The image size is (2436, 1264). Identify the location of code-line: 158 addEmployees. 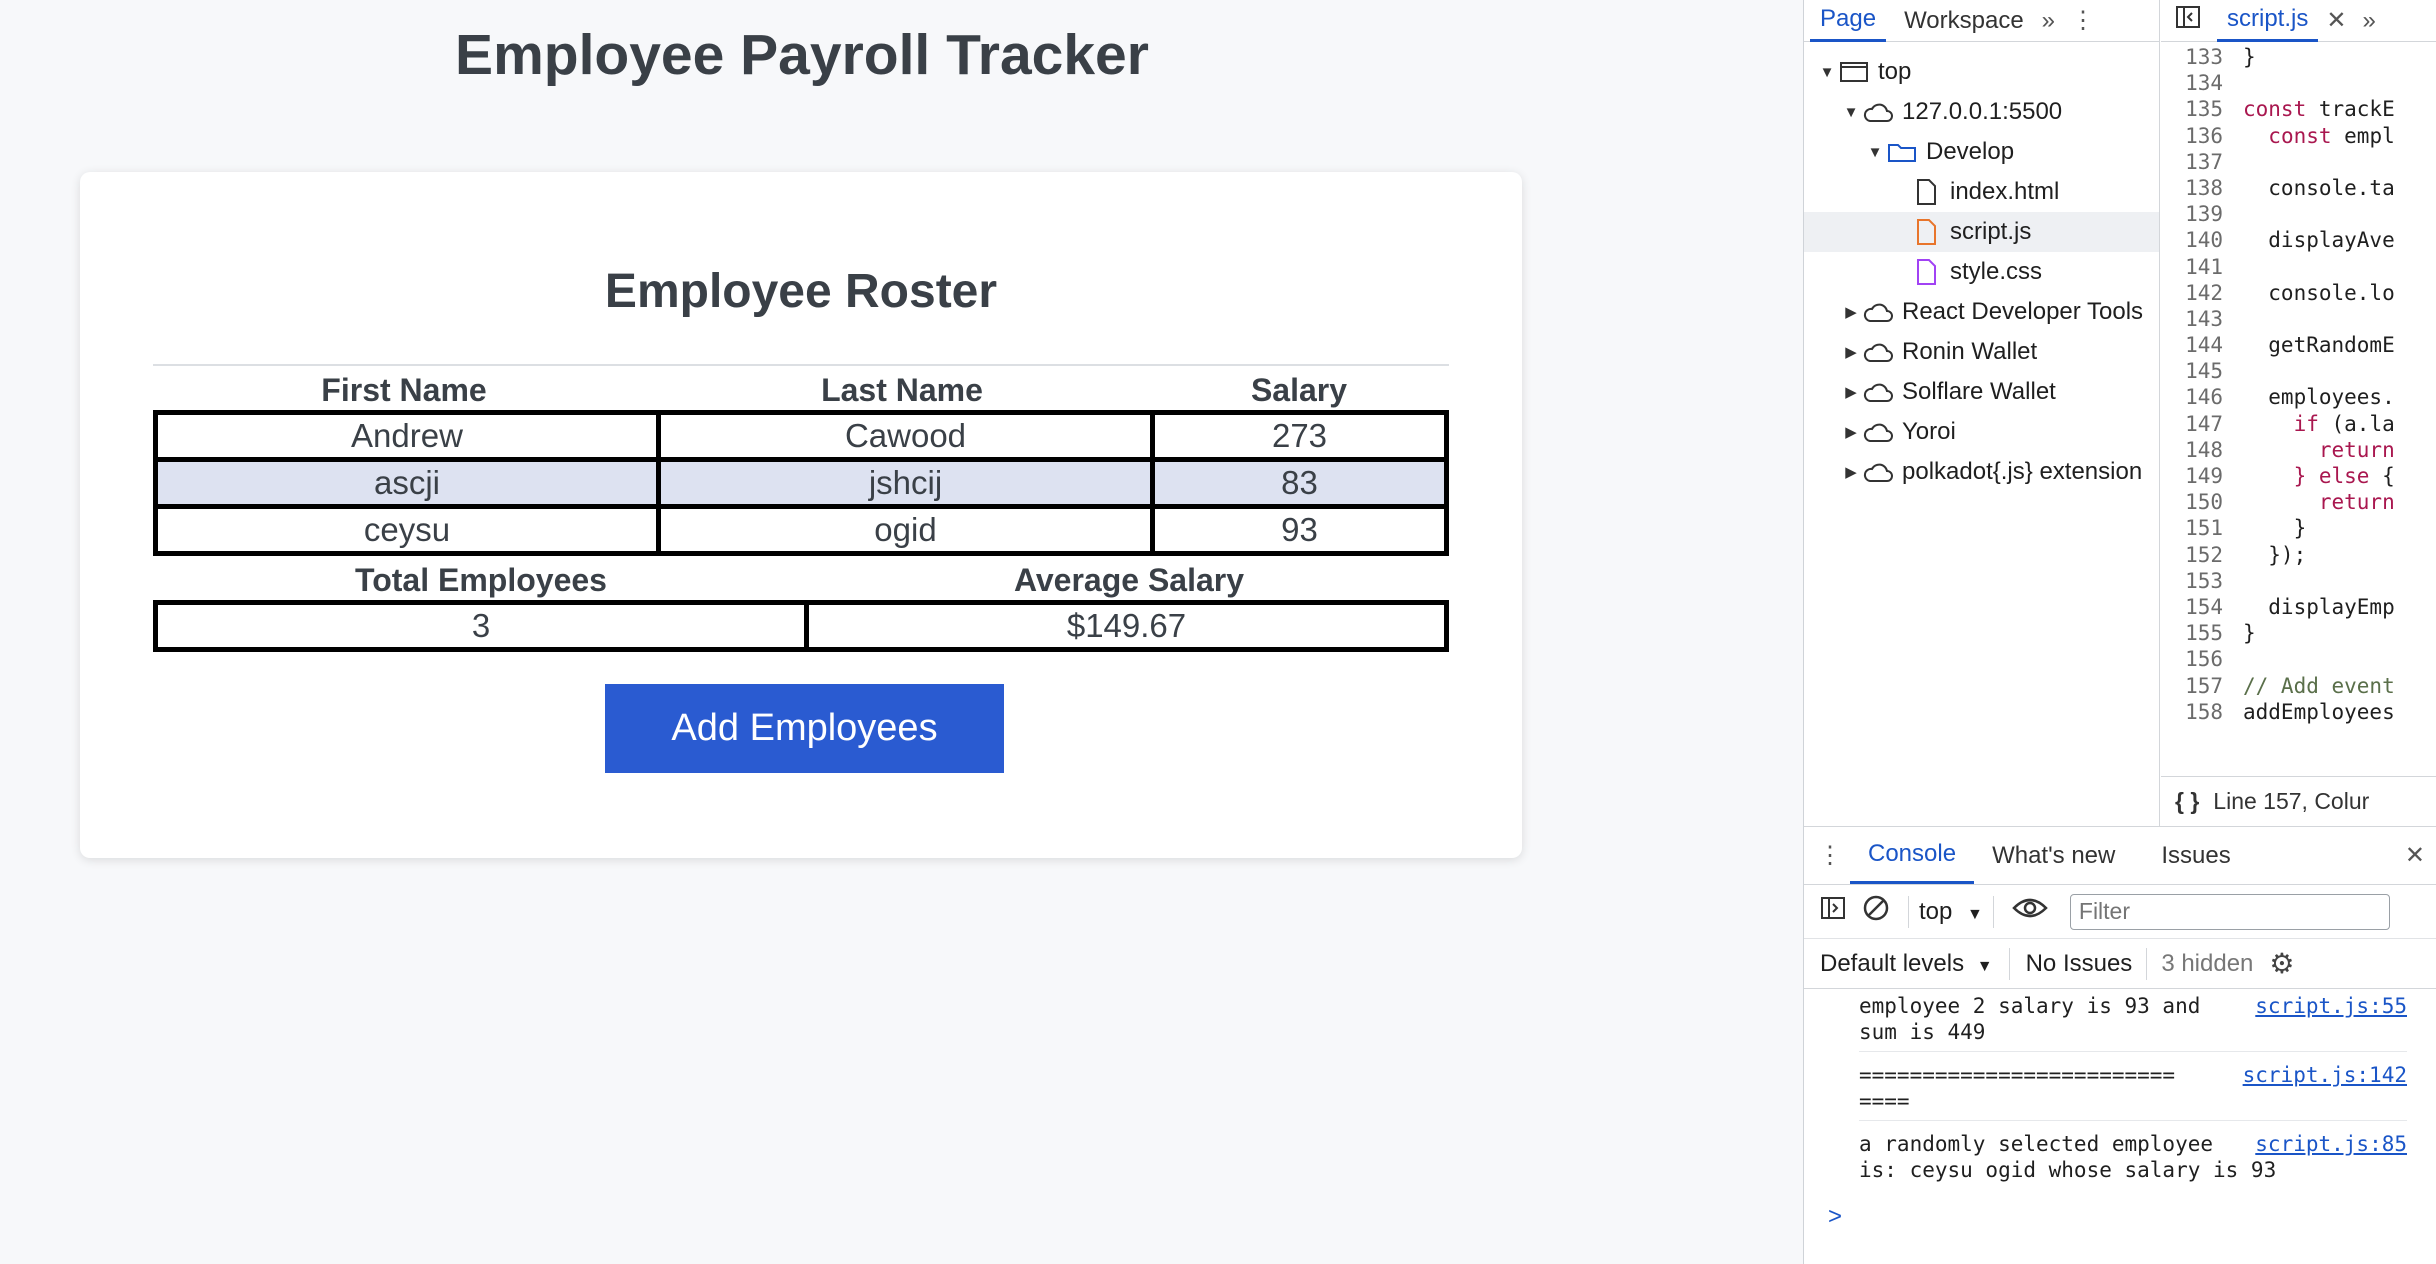
(2298, 712).